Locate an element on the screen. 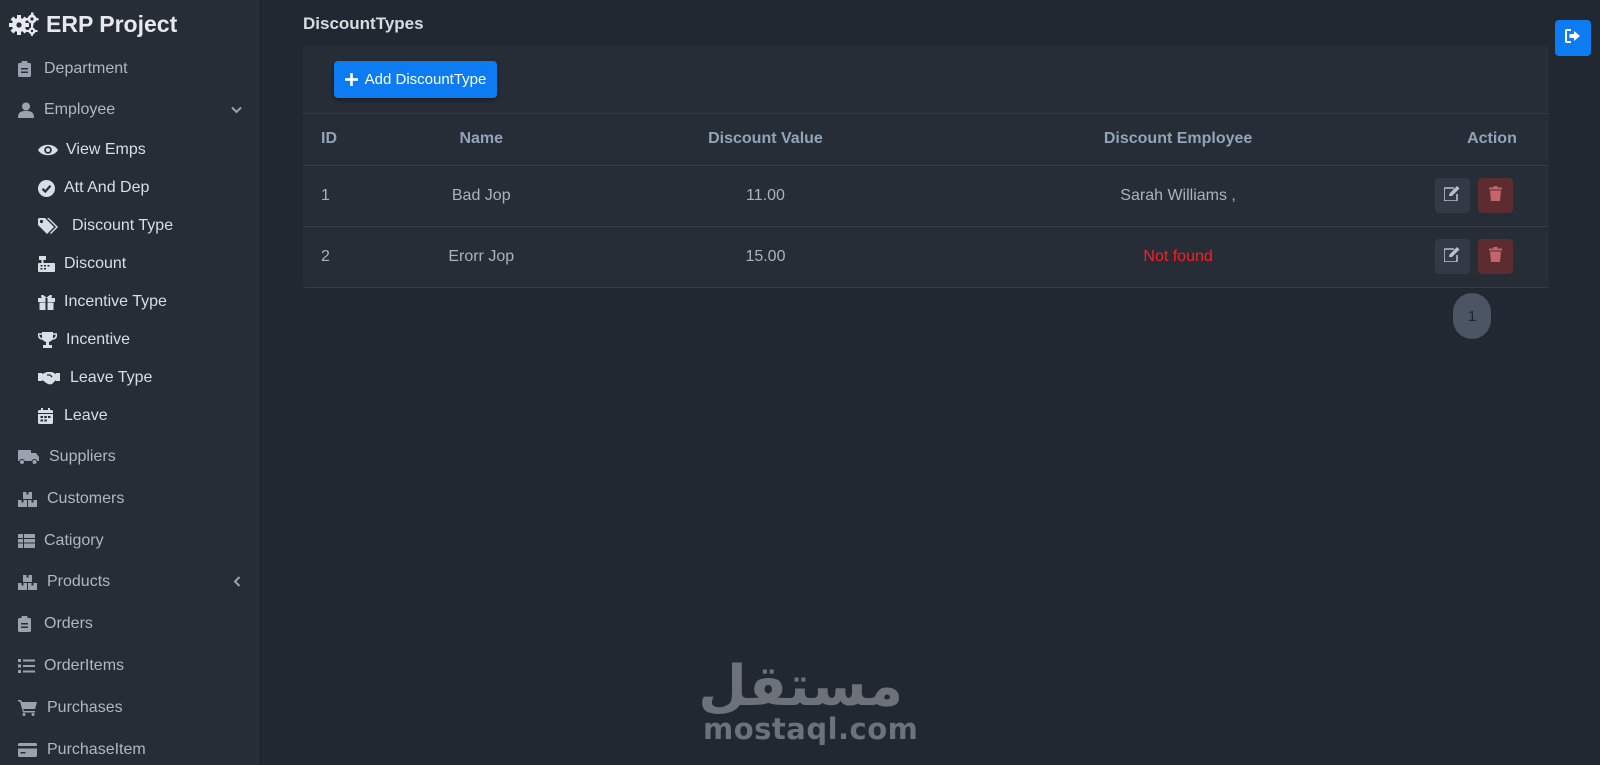 This screenshot has width=1600, height=765. sidebar-item-customers: Customers is located at coordinates (71, 499).